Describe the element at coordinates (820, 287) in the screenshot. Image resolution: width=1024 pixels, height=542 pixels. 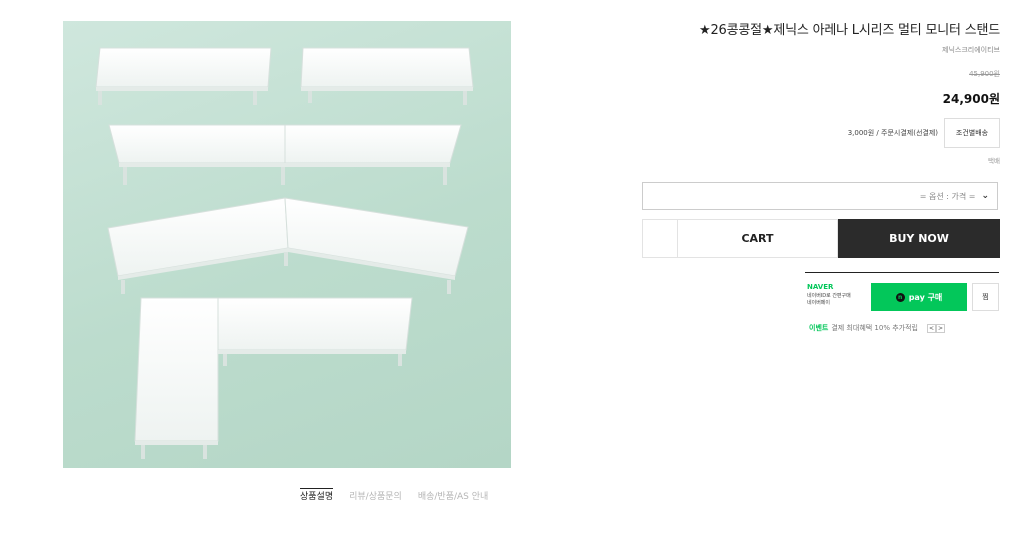
I see `naver-logo: NAVER` at that location.